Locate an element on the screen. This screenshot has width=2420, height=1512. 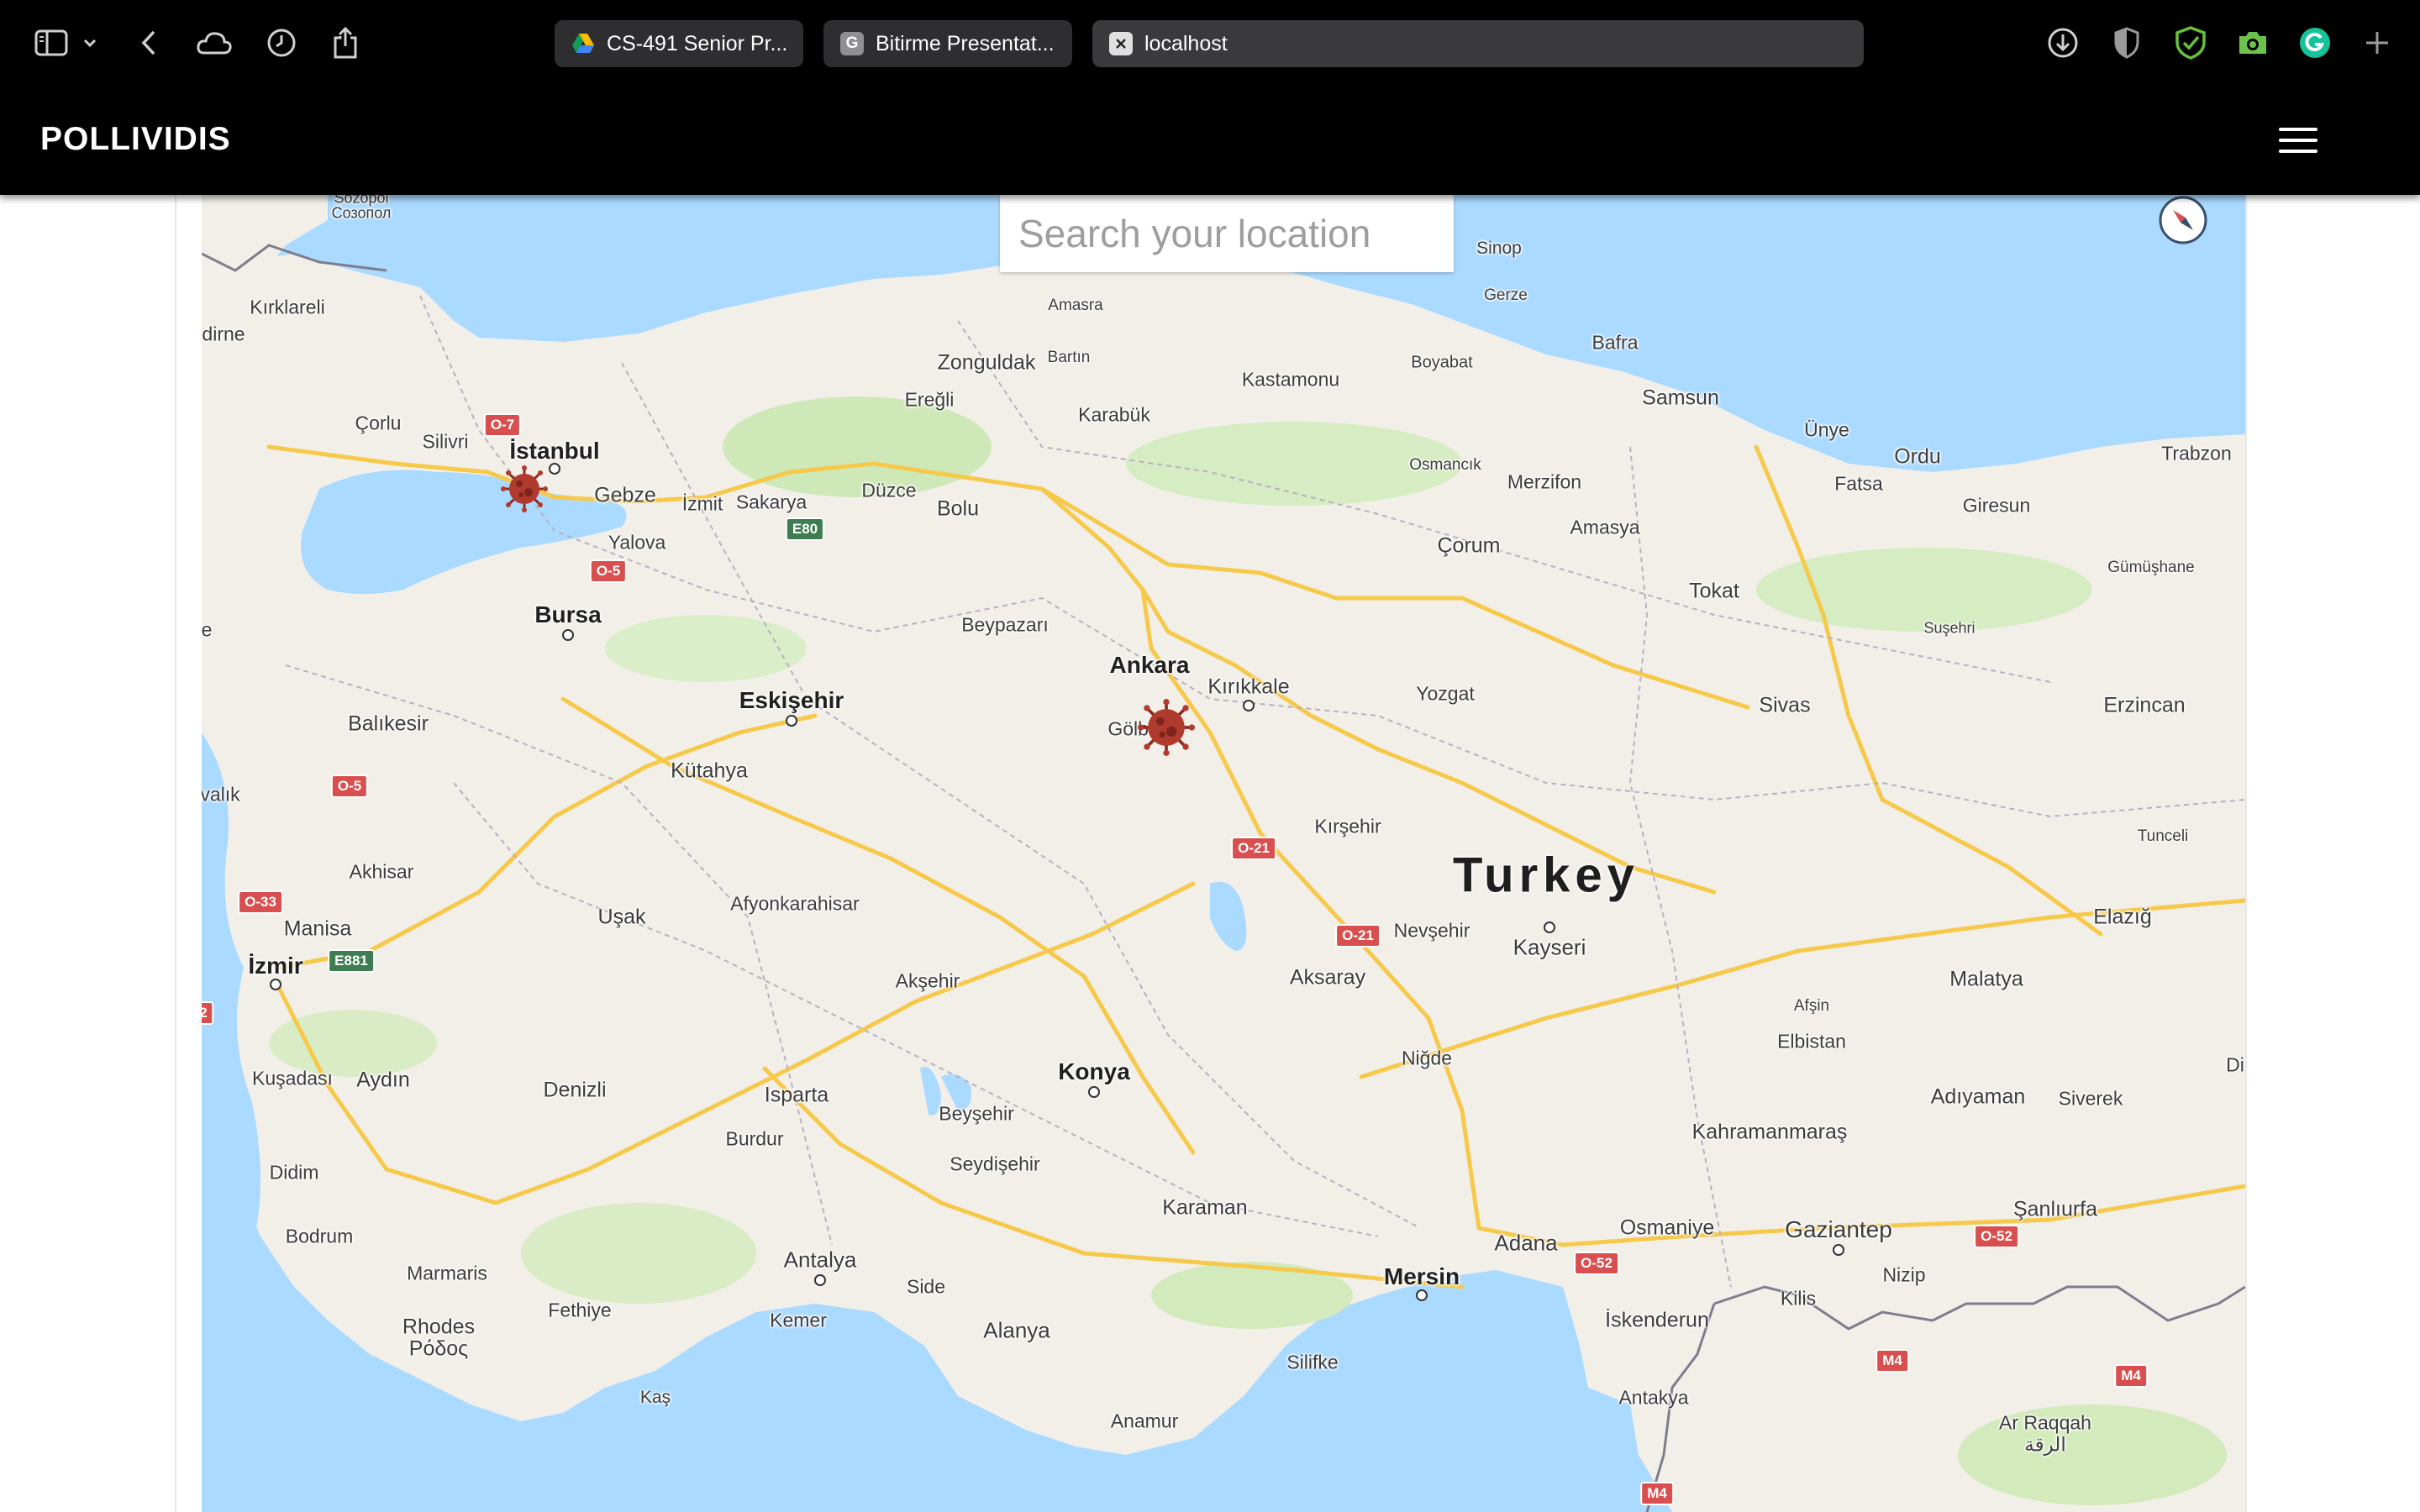
city-label: Ankara is located at coordinates (1149, 665).